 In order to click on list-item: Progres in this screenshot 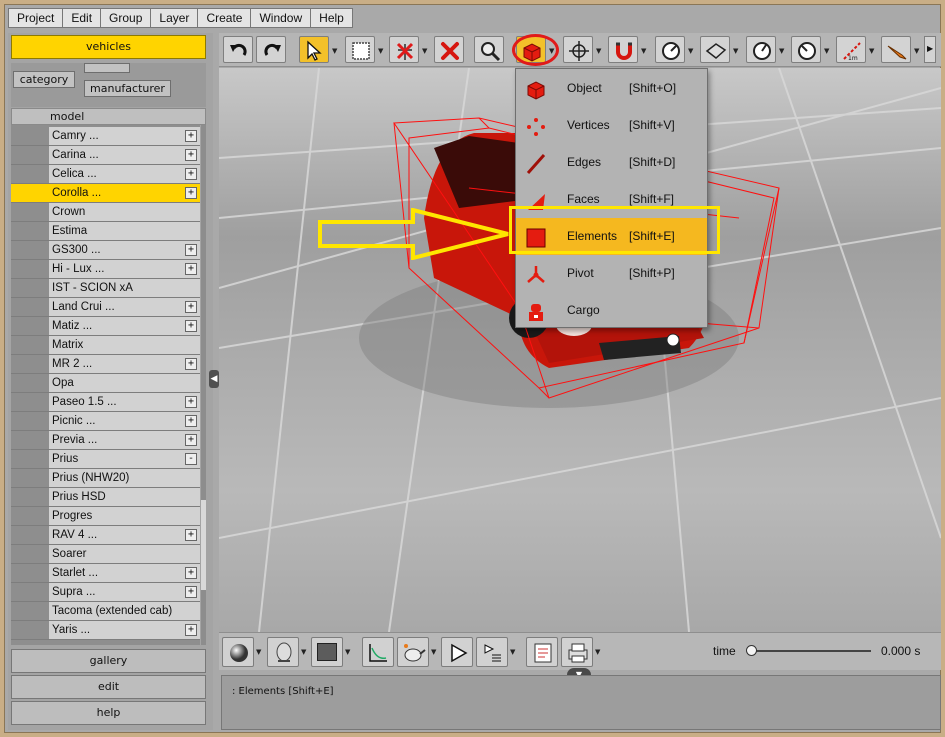, I will do `click(105, 516)`.